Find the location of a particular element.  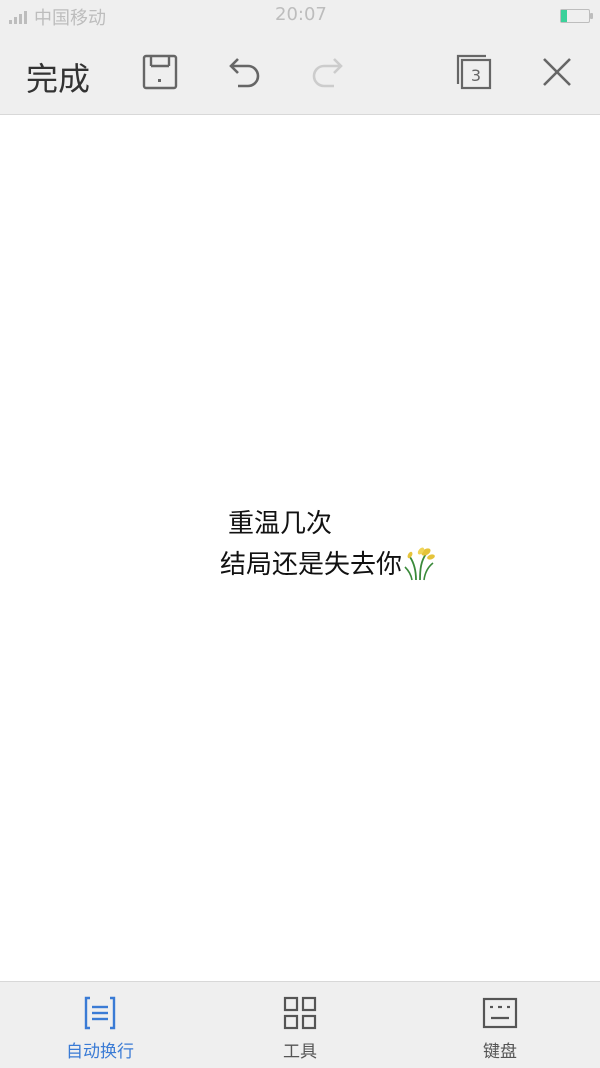

undo-icon is located at coordinates (244, 73).